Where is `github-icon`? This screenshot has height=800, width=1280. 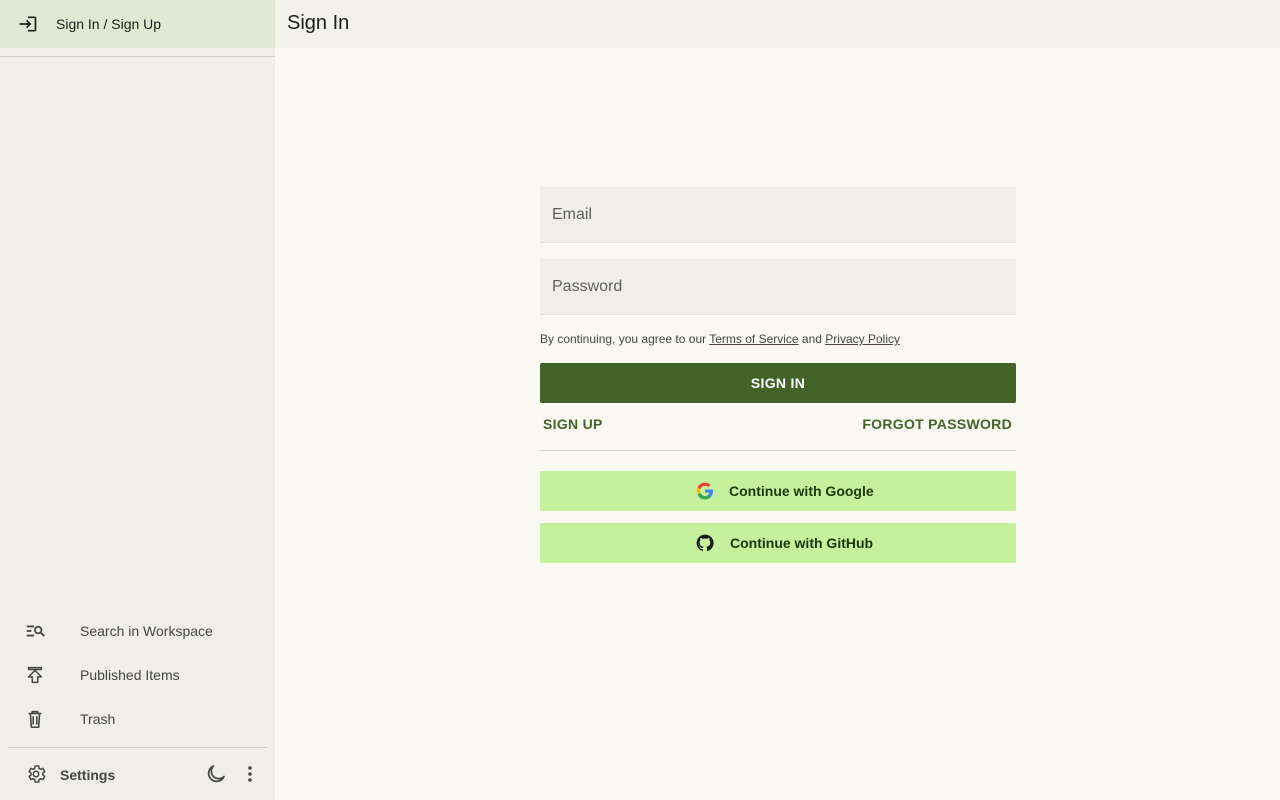 github-icon is located at coordinates (705, 543).